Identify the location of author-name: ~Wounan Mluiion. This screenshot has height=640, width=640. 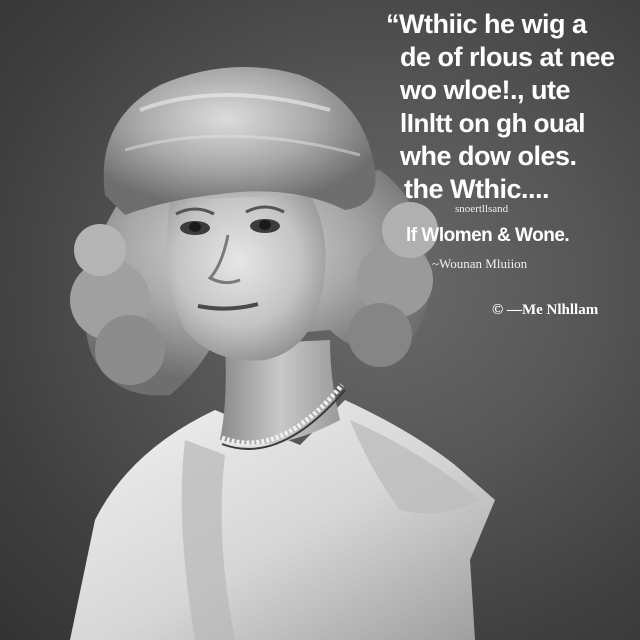
(480, 263).